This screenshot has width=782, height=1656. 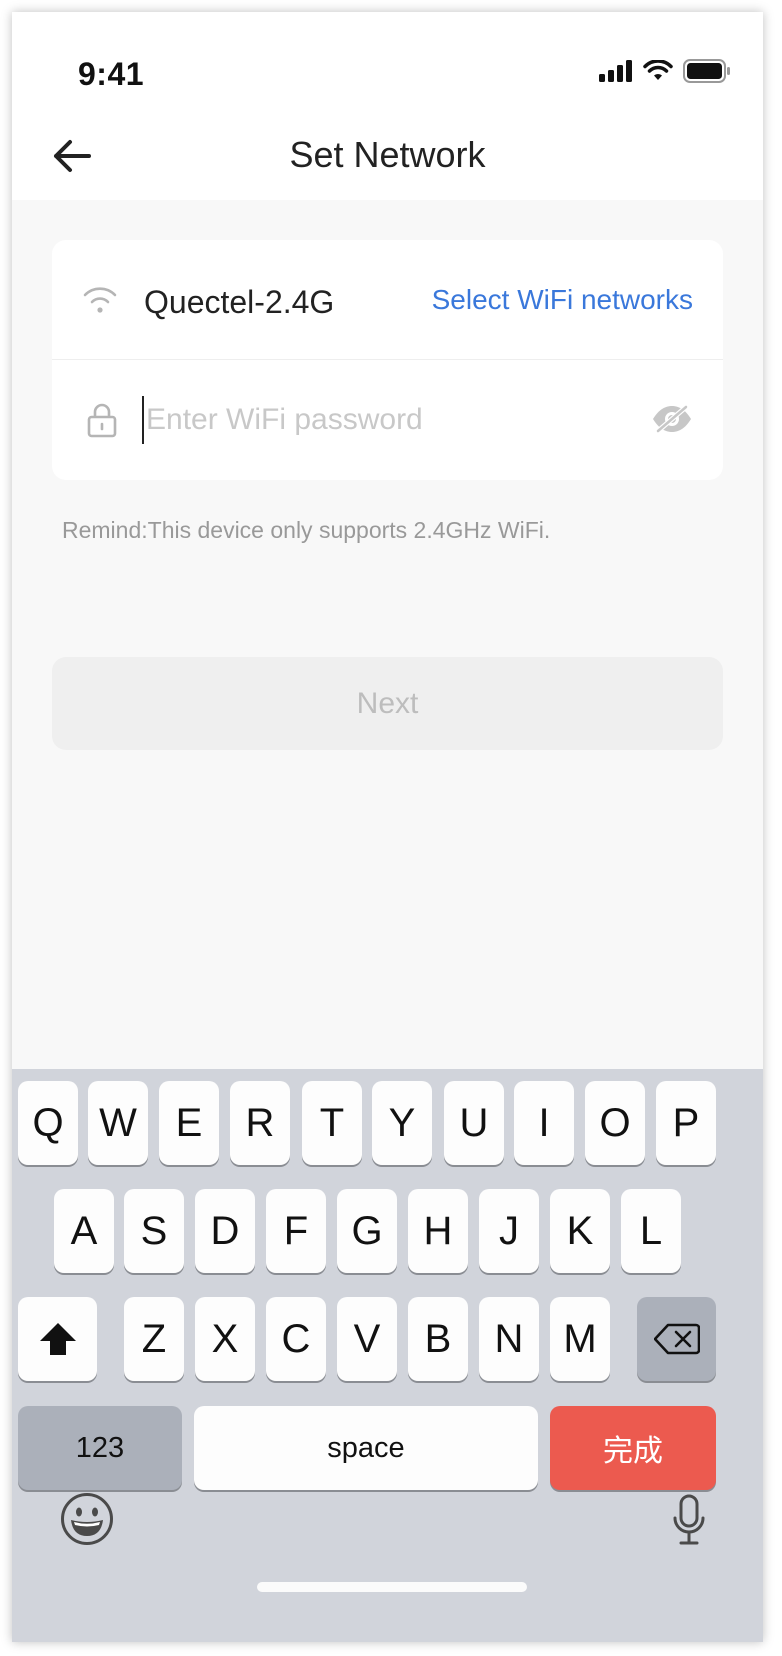 What do you see at coordinates (438, 1231) in the screenshot?
I see `key-h: H` at bounding box center [438, 1231].